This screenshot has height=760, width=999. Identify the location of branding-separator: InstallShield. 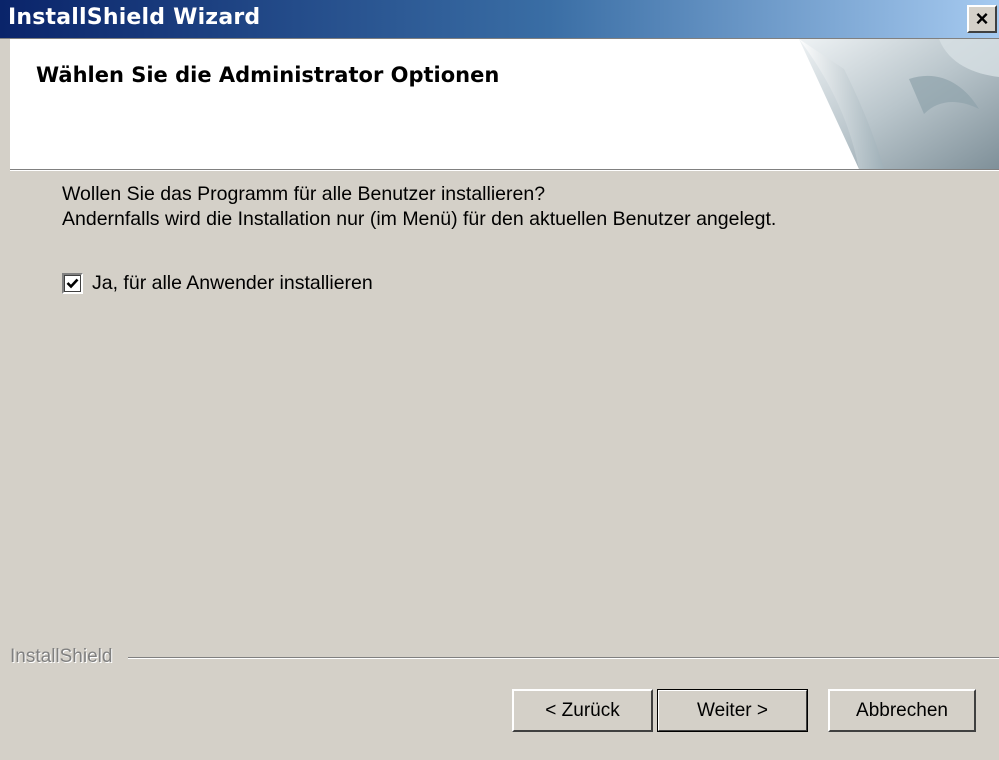
(504, 658).